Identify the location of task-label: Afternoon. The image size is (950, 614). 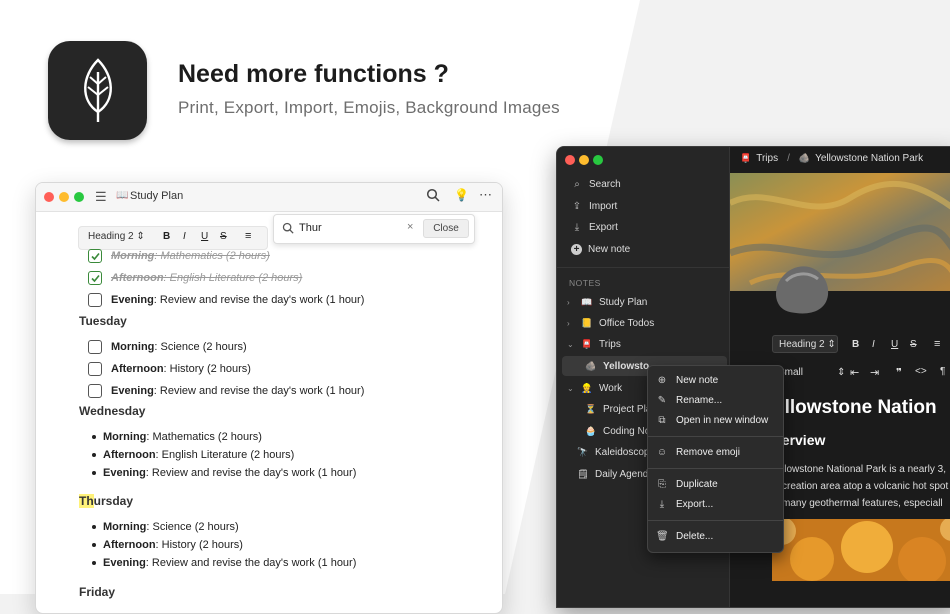
(137, 278).